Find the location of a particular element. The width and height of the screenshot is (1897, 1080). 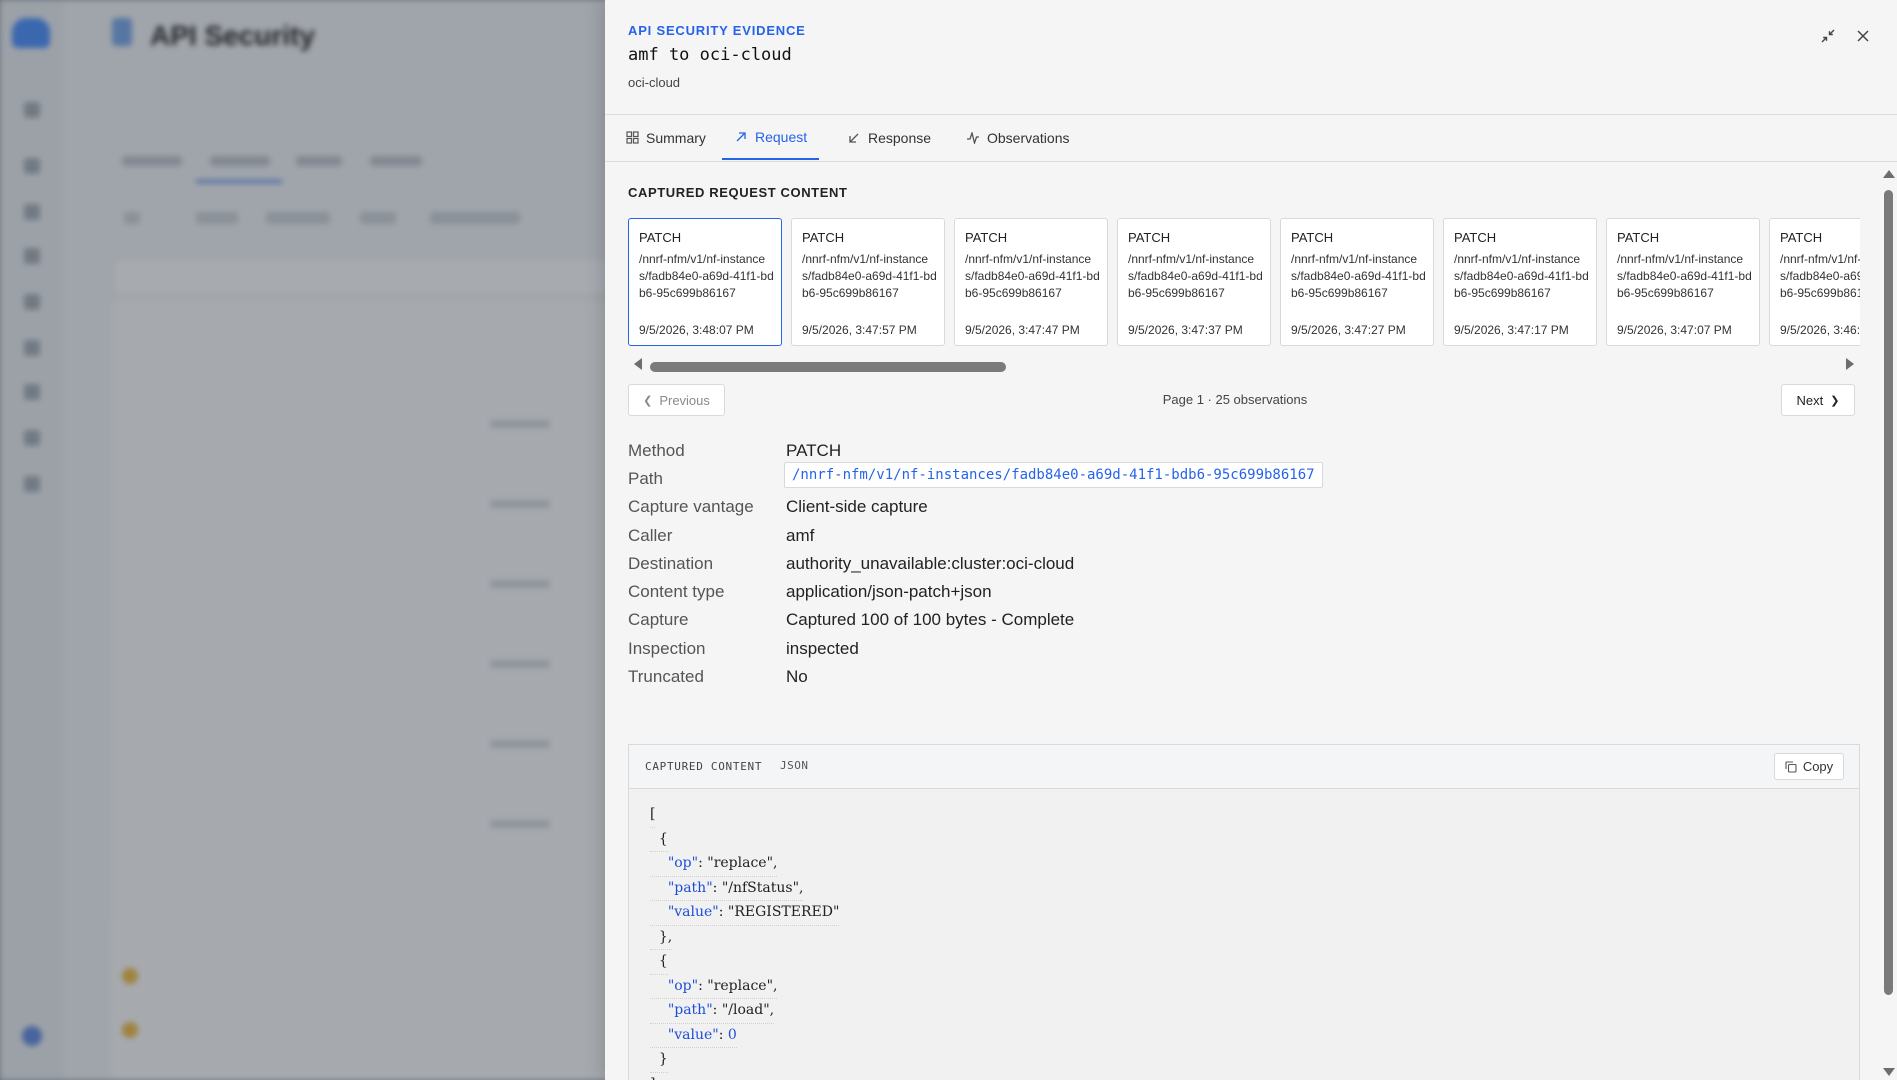

field-label: Inspection is located at coordinates (667, 648).